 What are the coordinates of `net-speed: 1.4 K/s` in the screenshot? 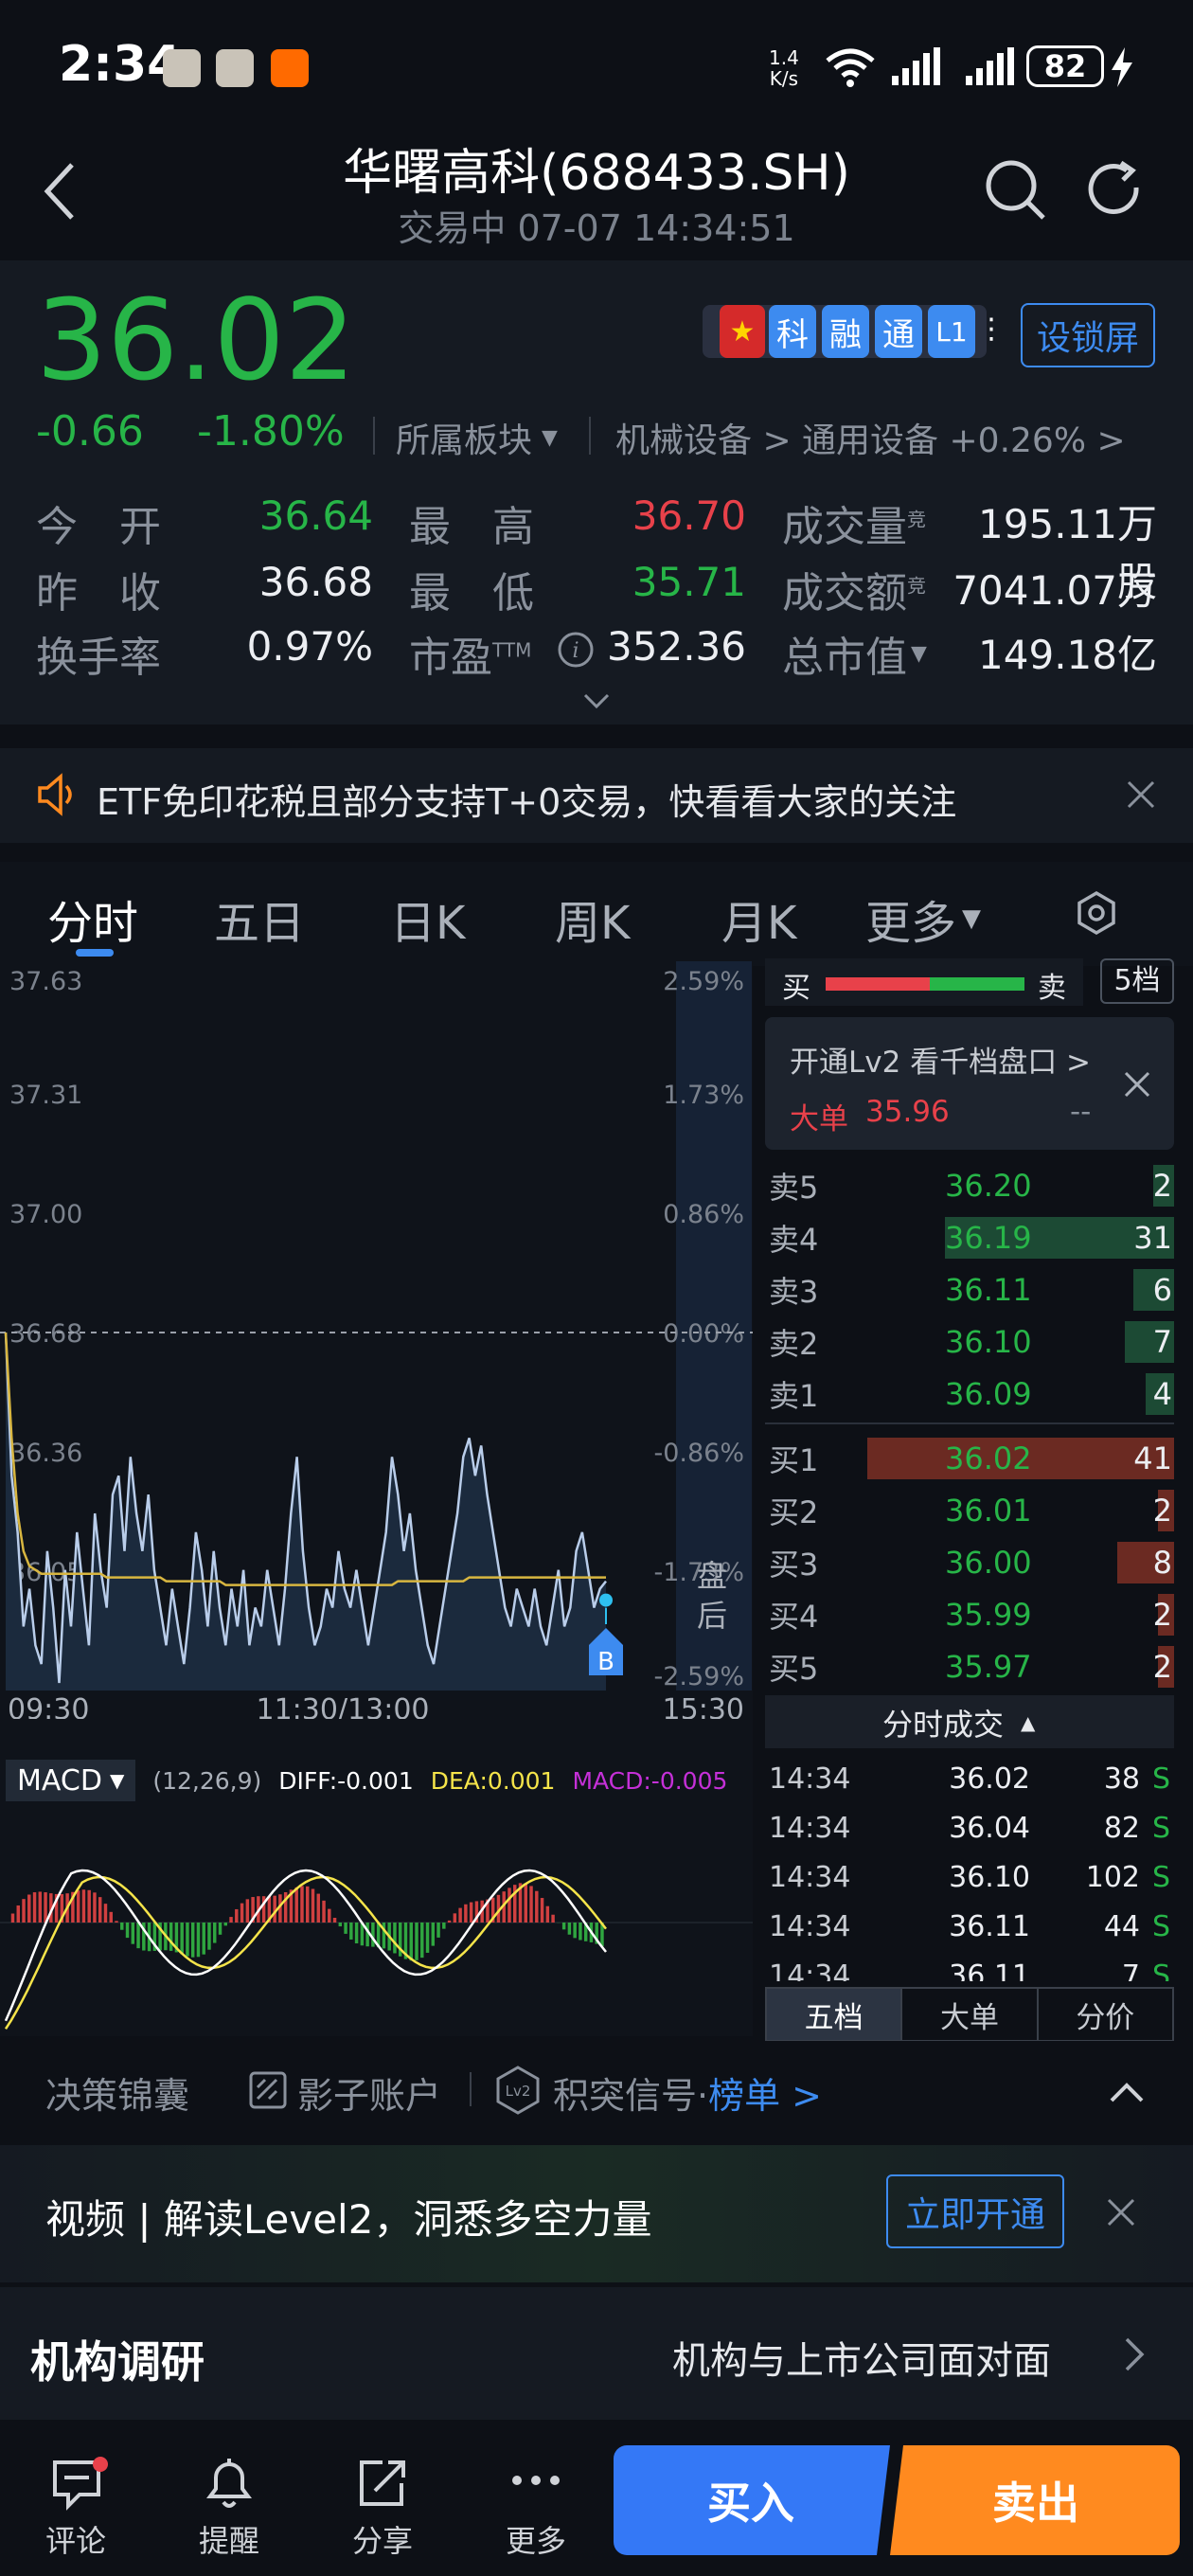 It's located at (784, 68).